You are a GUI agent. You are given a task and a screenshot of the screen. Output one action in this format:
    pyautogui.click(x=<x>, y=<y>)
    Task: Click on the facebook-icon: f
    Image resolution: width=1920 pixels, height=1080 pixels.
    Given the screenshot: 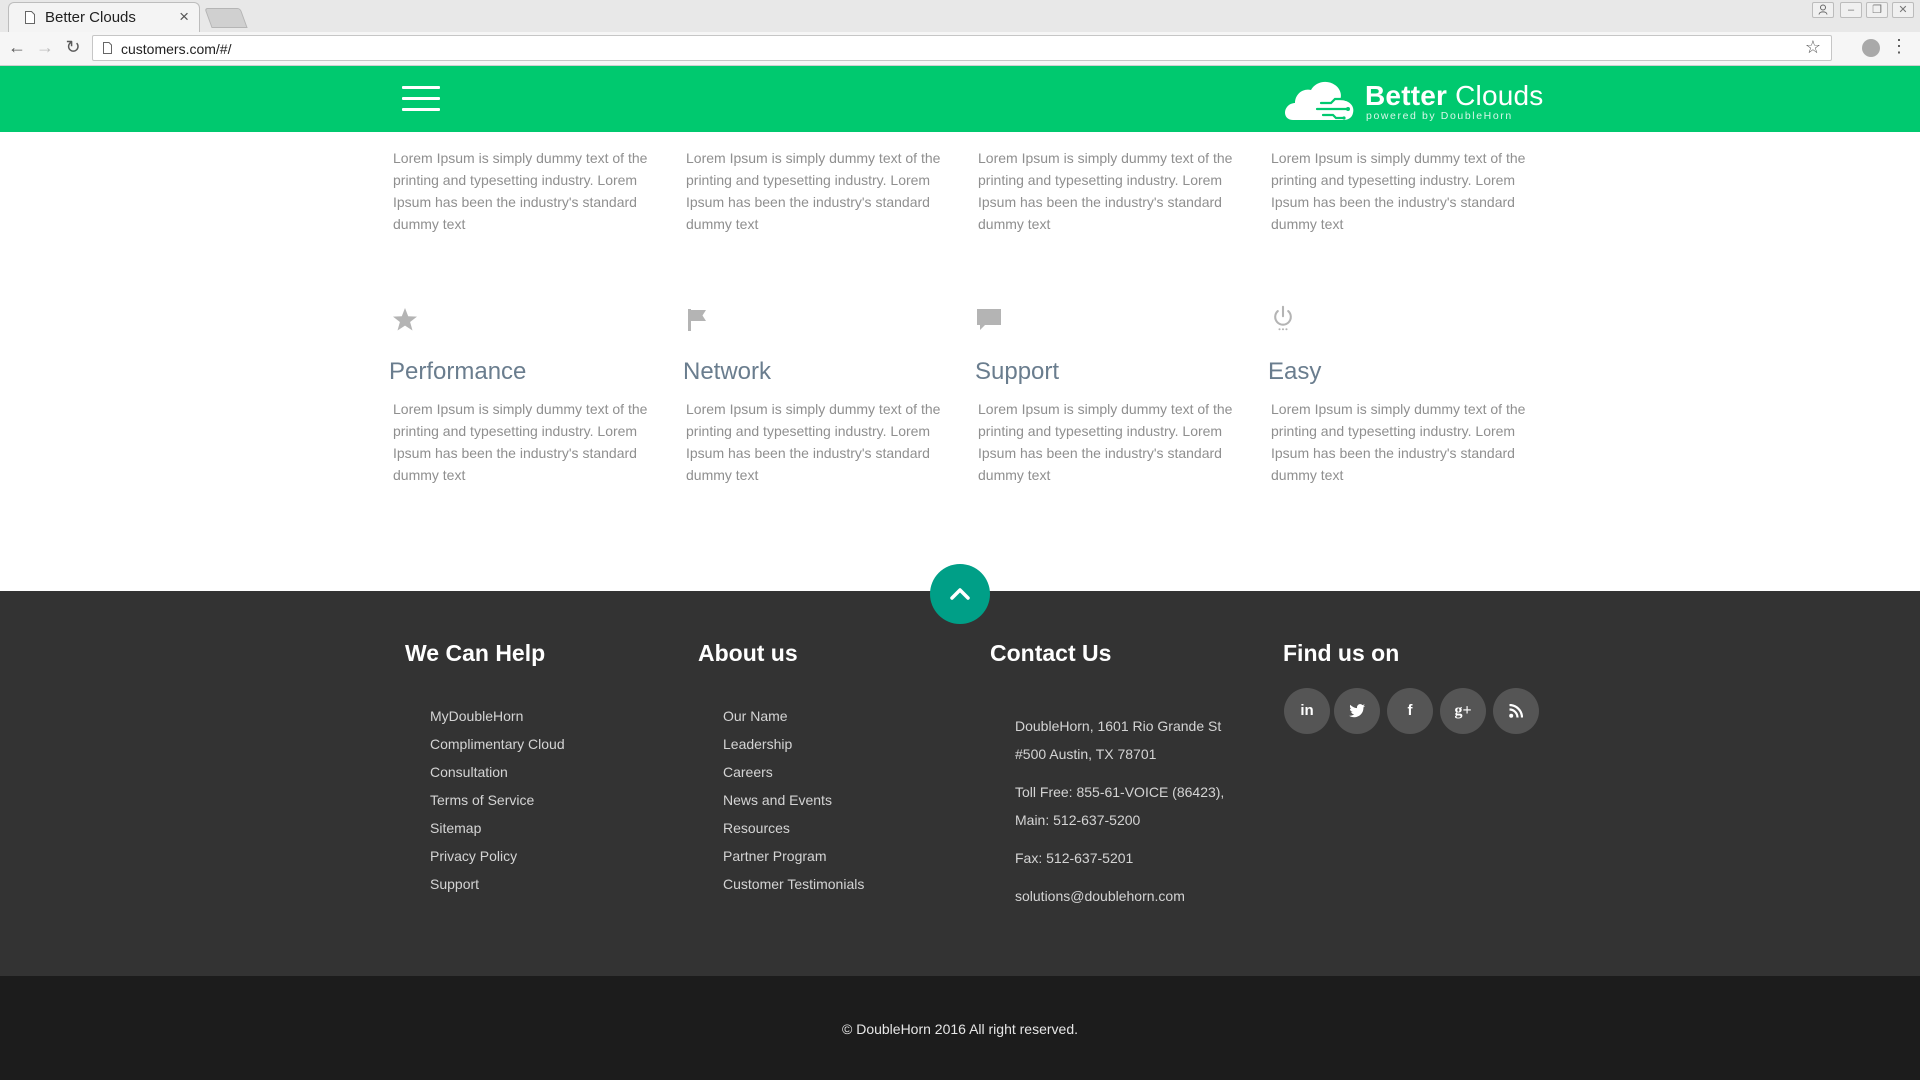 What is the action you would take?
    pyautogui.click(x=1410, y=711)
    